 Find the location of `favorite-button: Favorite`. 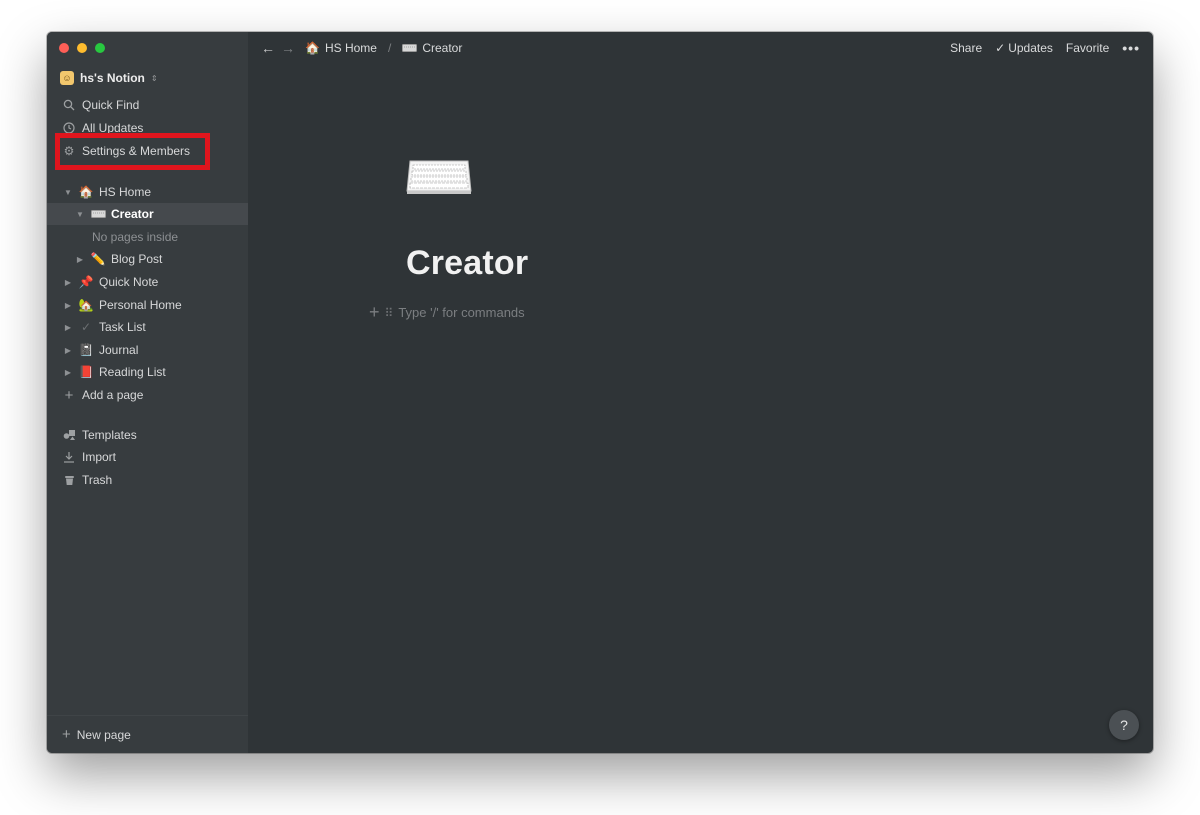

favorite-button: Favorite is located at coordinates (1087, 48).